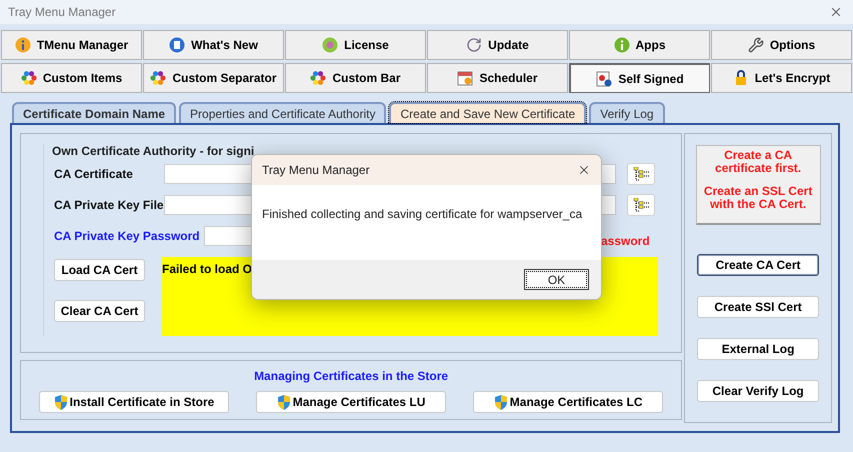  What do you see at coordinates (351, 402) in the screenshot?
I see `store-button: Manage Certificates LU` at bounding box center [351, 402].